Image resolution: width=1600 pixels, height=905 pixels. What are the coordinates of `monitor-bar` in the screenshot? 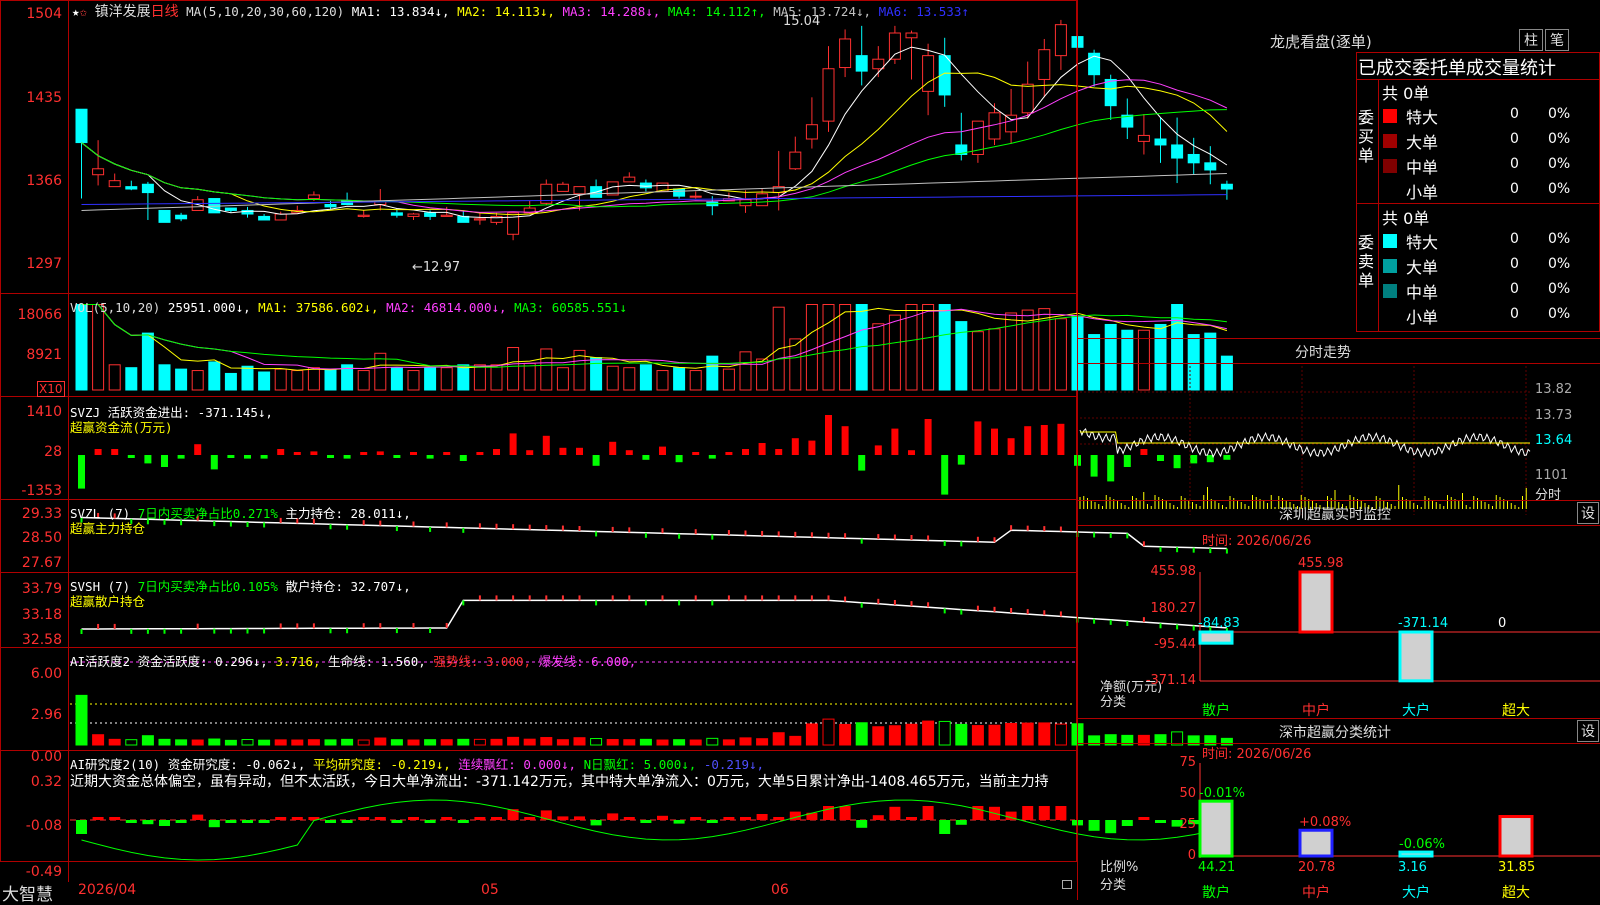 It's located at (1416, 656).